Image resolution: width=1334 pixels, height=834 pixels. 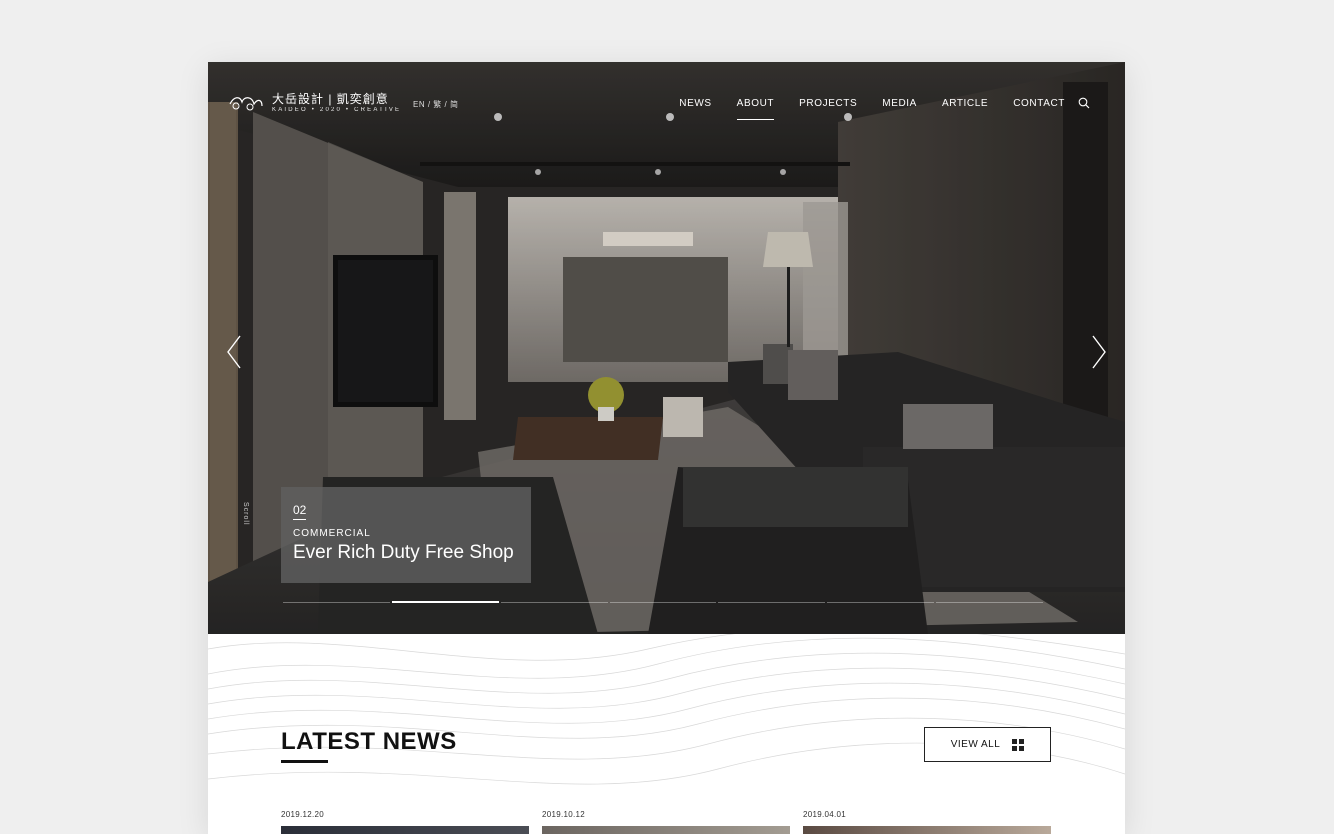 I want to click on heading-underline, so click(x=304, y=761).